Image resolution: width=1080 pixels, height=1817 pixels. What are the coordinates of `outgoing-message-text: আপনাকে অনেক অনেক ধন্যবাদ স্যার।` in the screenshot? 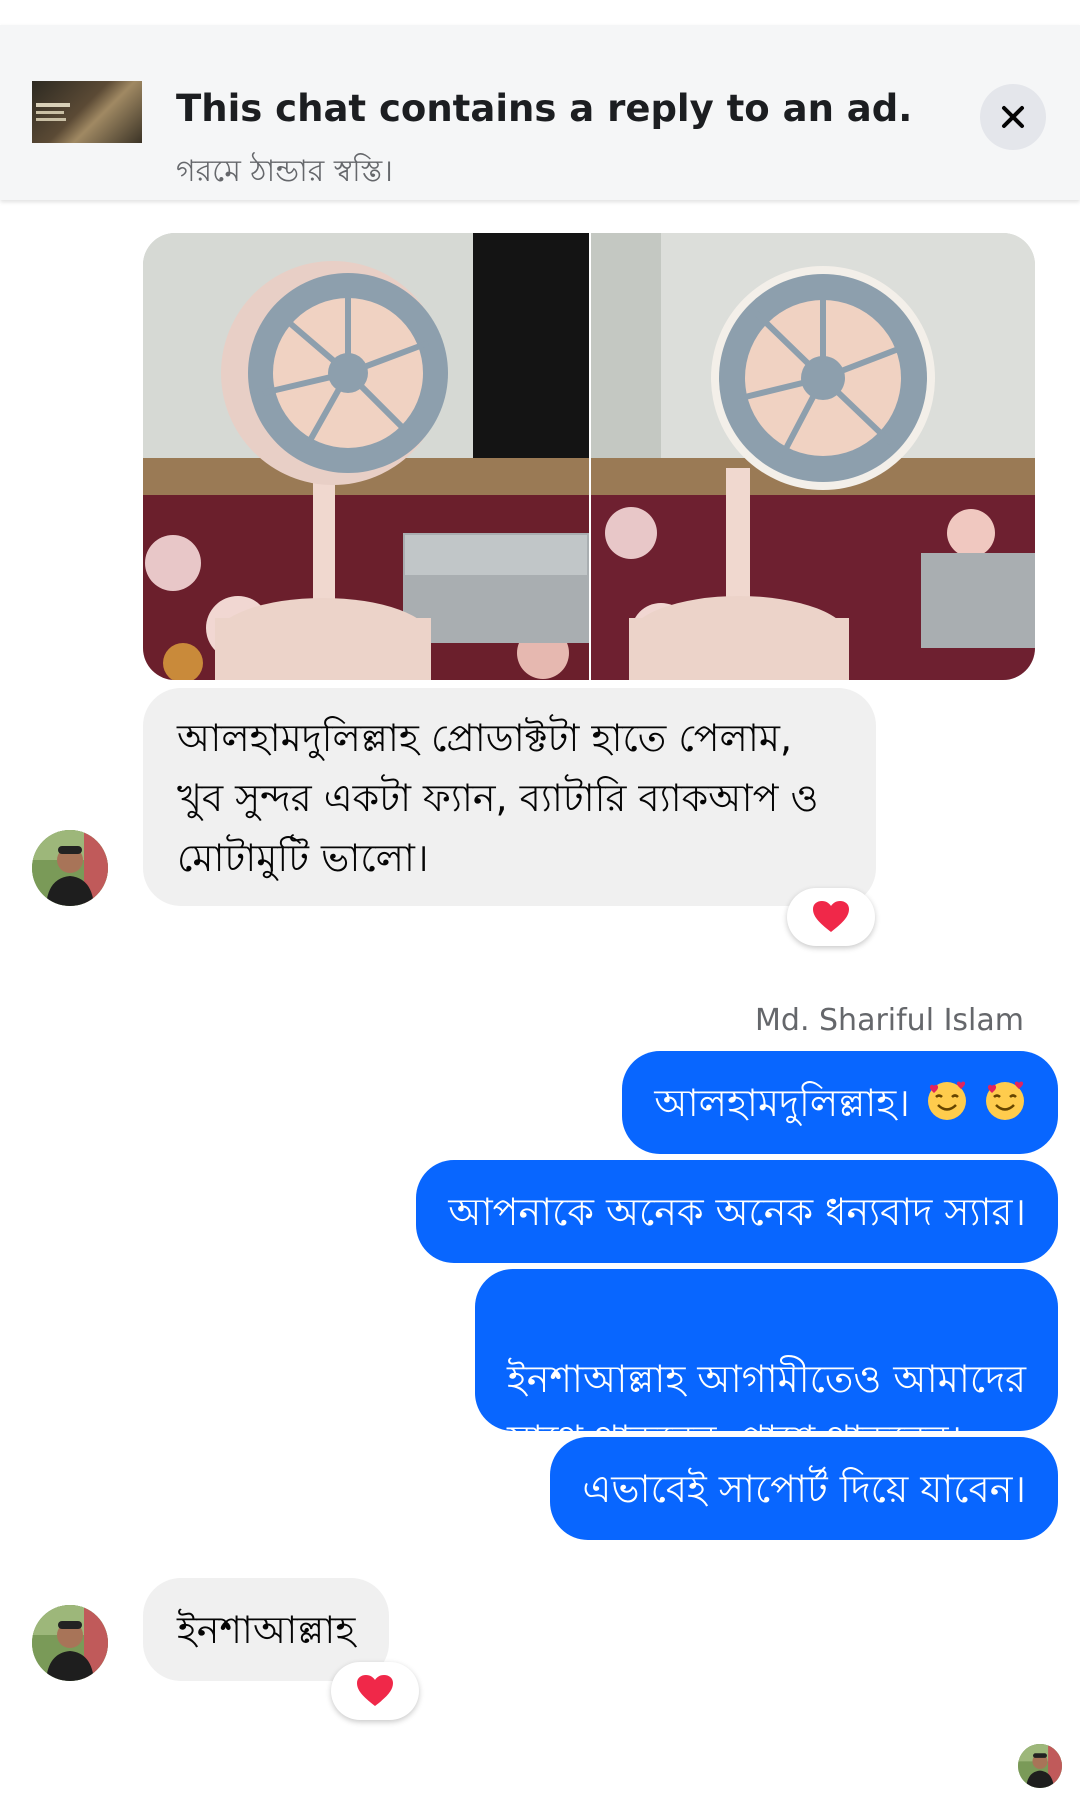 It's located at (737, 1212).